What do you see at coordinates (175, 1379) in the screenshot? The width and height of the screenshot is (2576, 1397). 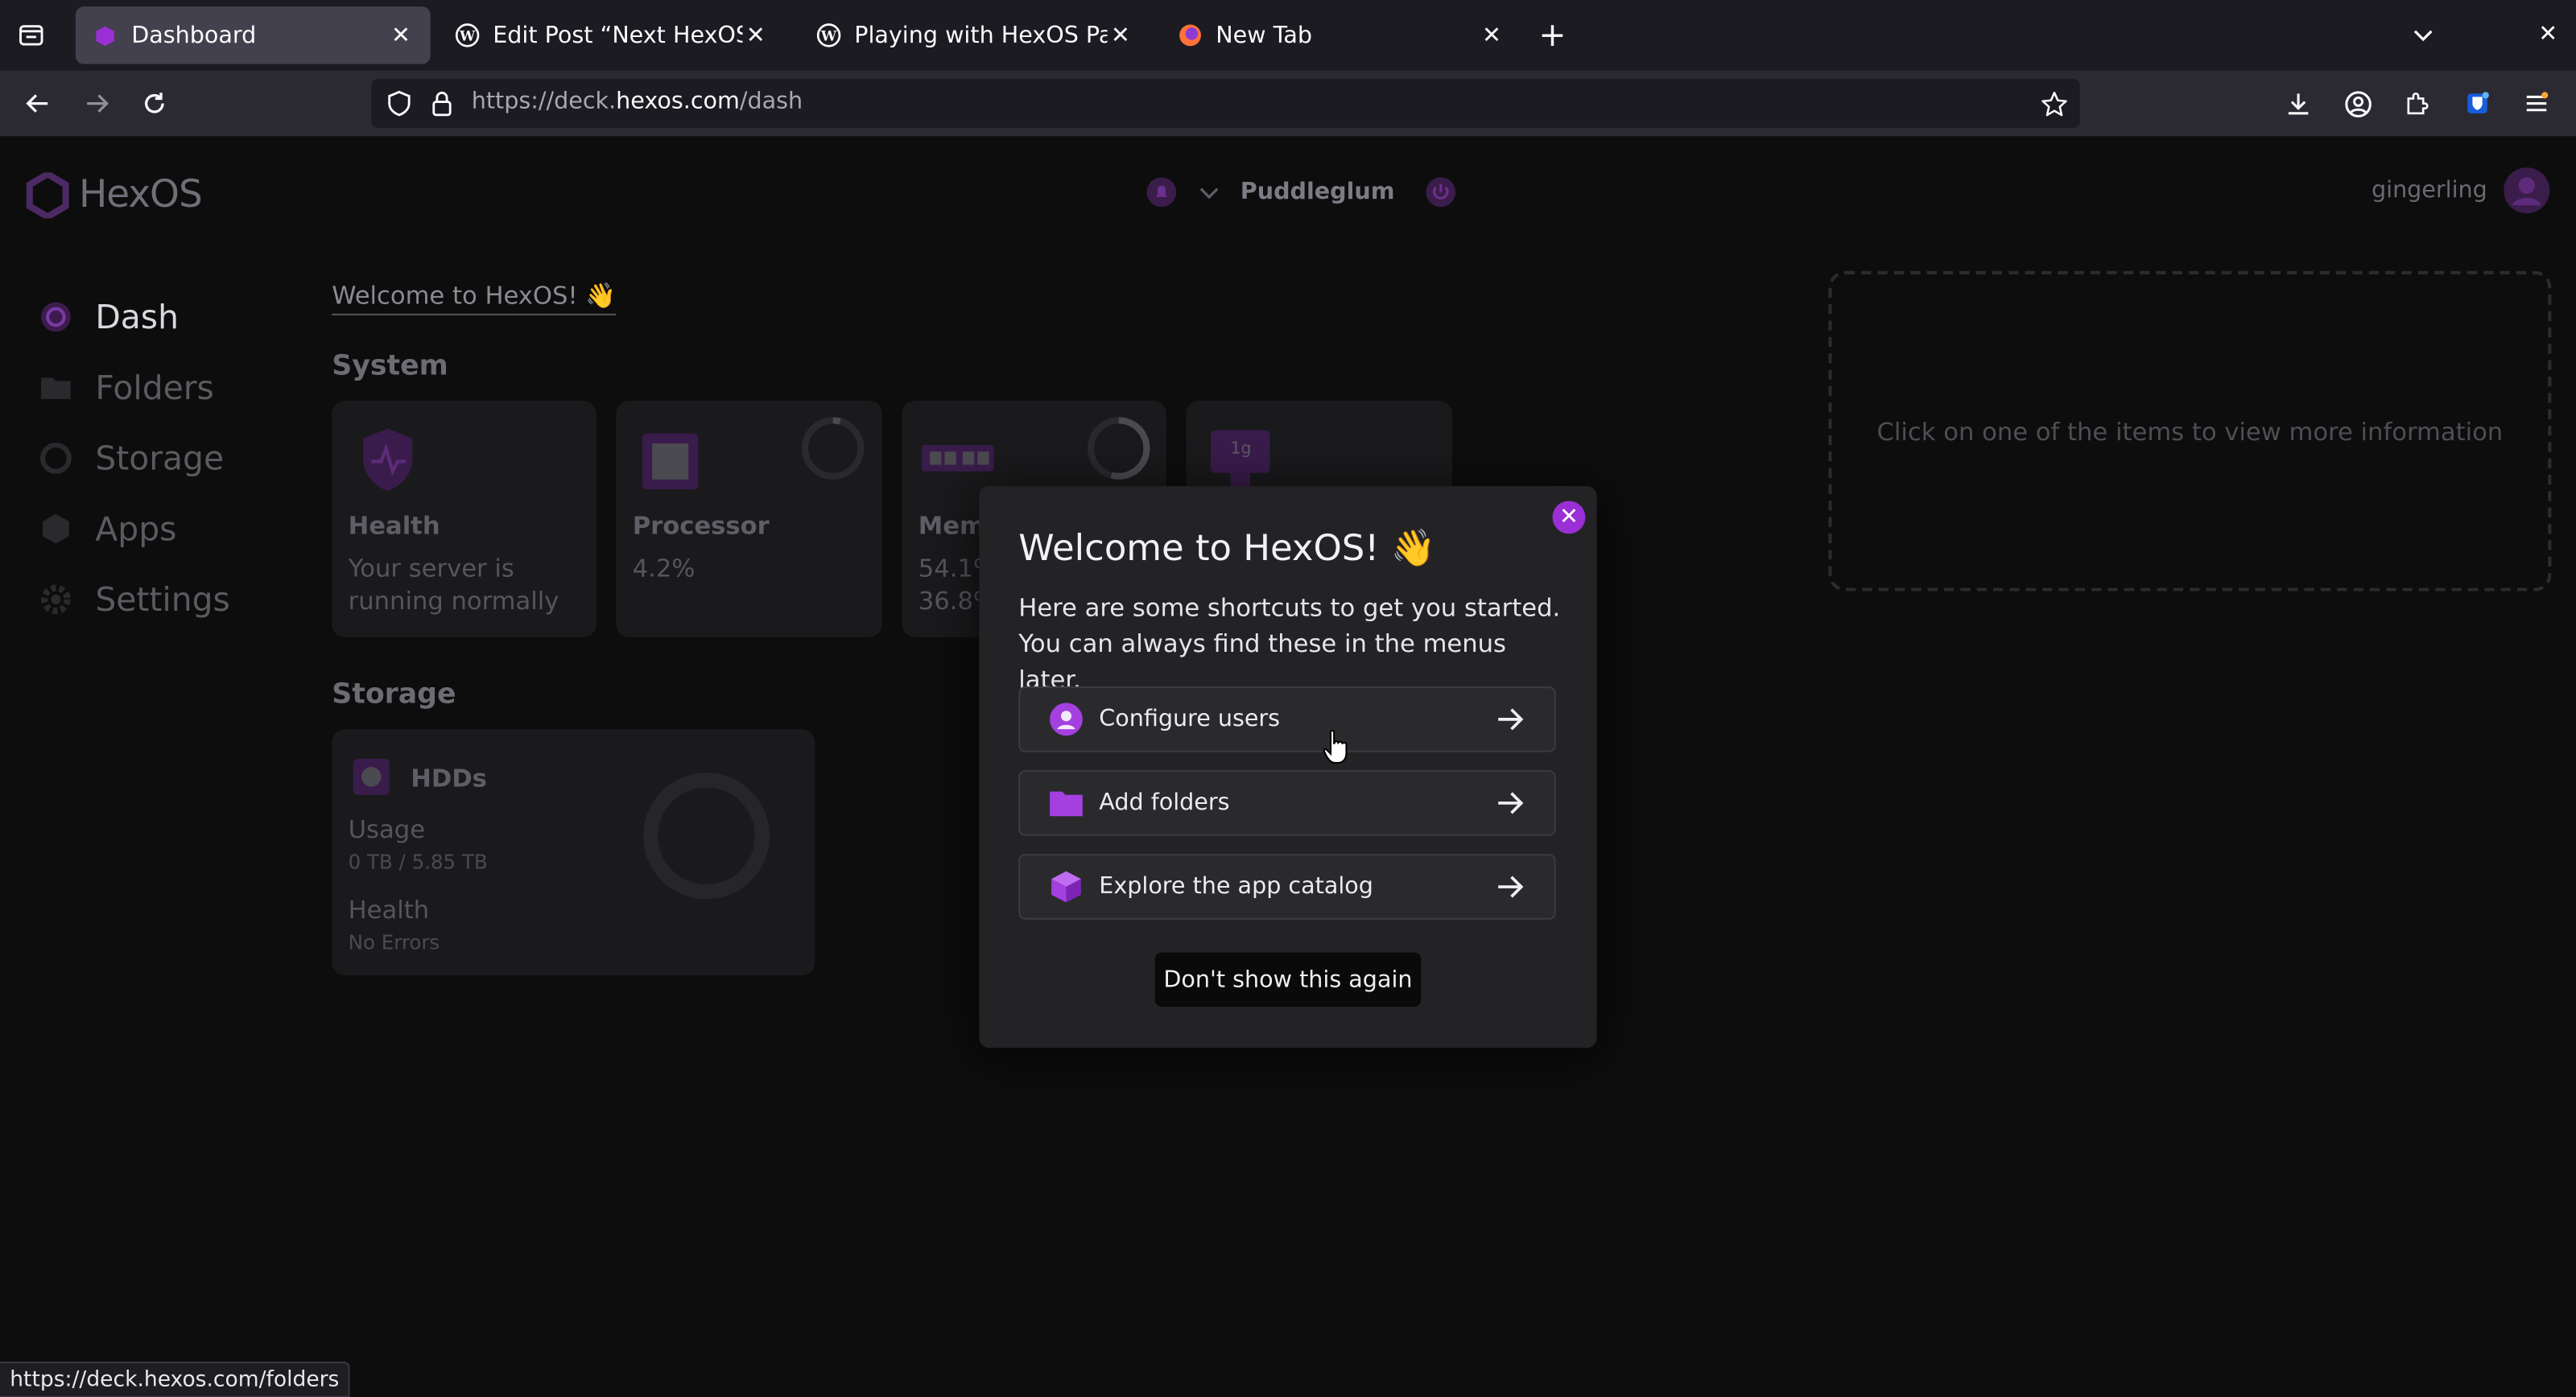 I see `link-status-bar: https://deck.hexos.com/folders` at bounding box center [175, 1379].